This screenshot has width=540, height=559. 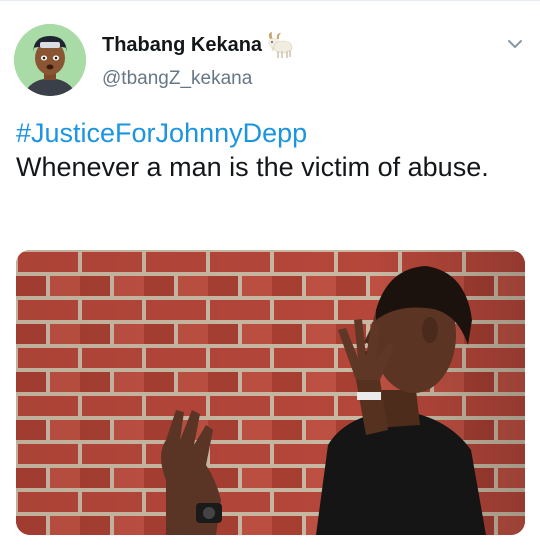 What do you see at coordinates (182, 45) in the screenshot?
I see `author-display-name: Thabang Kekana` at bounding box center [182, 45].